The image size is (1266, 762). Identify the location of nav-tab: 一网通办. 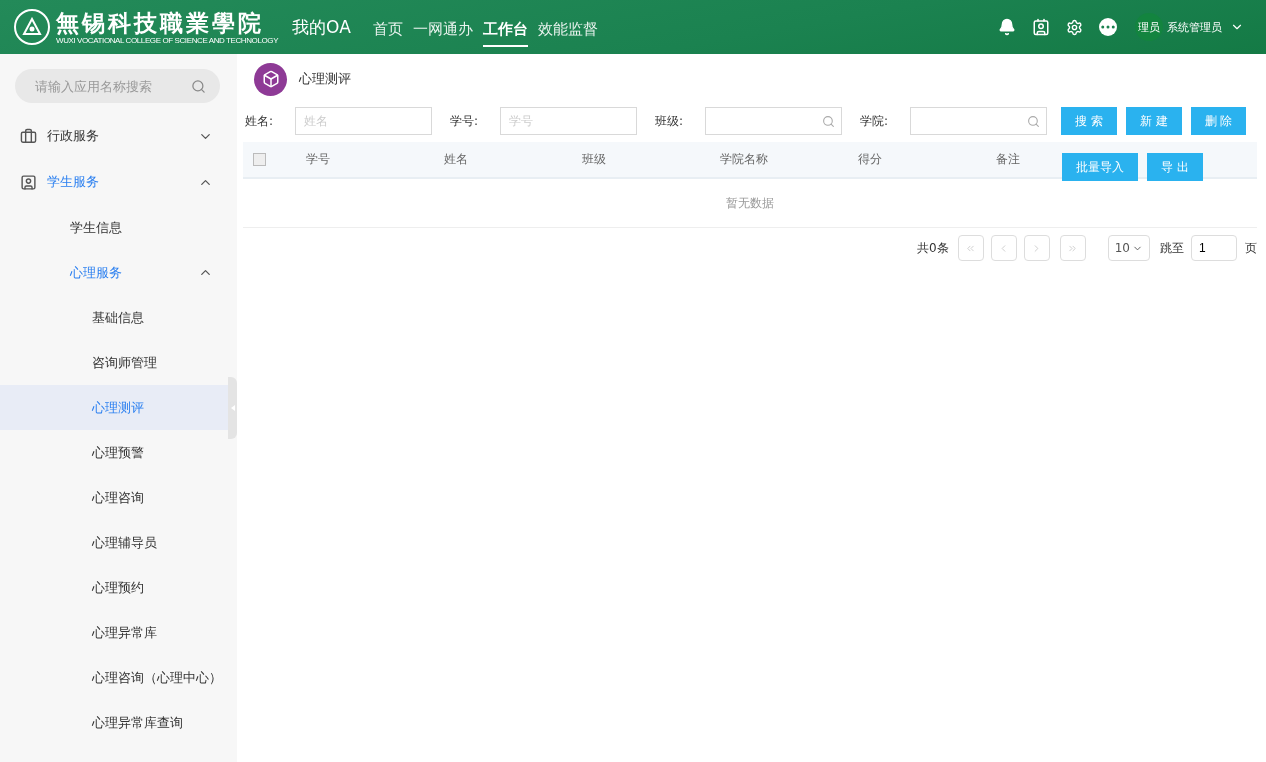
(442, 30).